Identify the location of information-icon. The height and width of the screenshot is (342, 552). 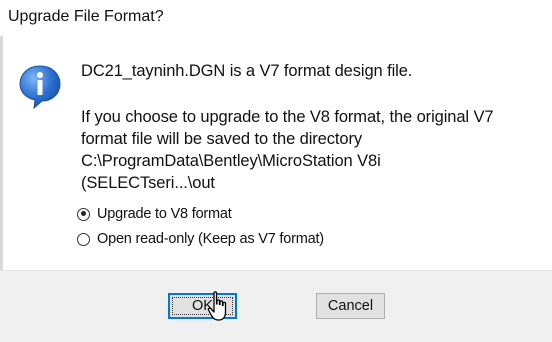
(40, 87).